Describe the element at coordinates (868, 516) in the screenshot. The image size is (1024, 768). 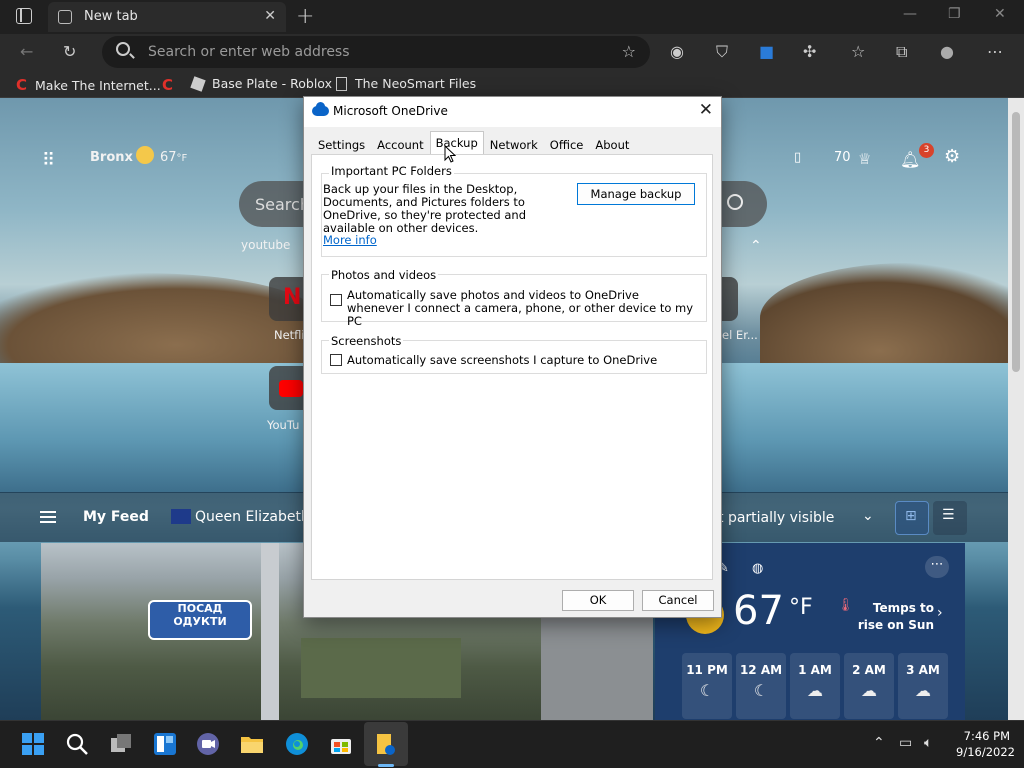
I see `chevron-down-icon: ⌄` at that location.